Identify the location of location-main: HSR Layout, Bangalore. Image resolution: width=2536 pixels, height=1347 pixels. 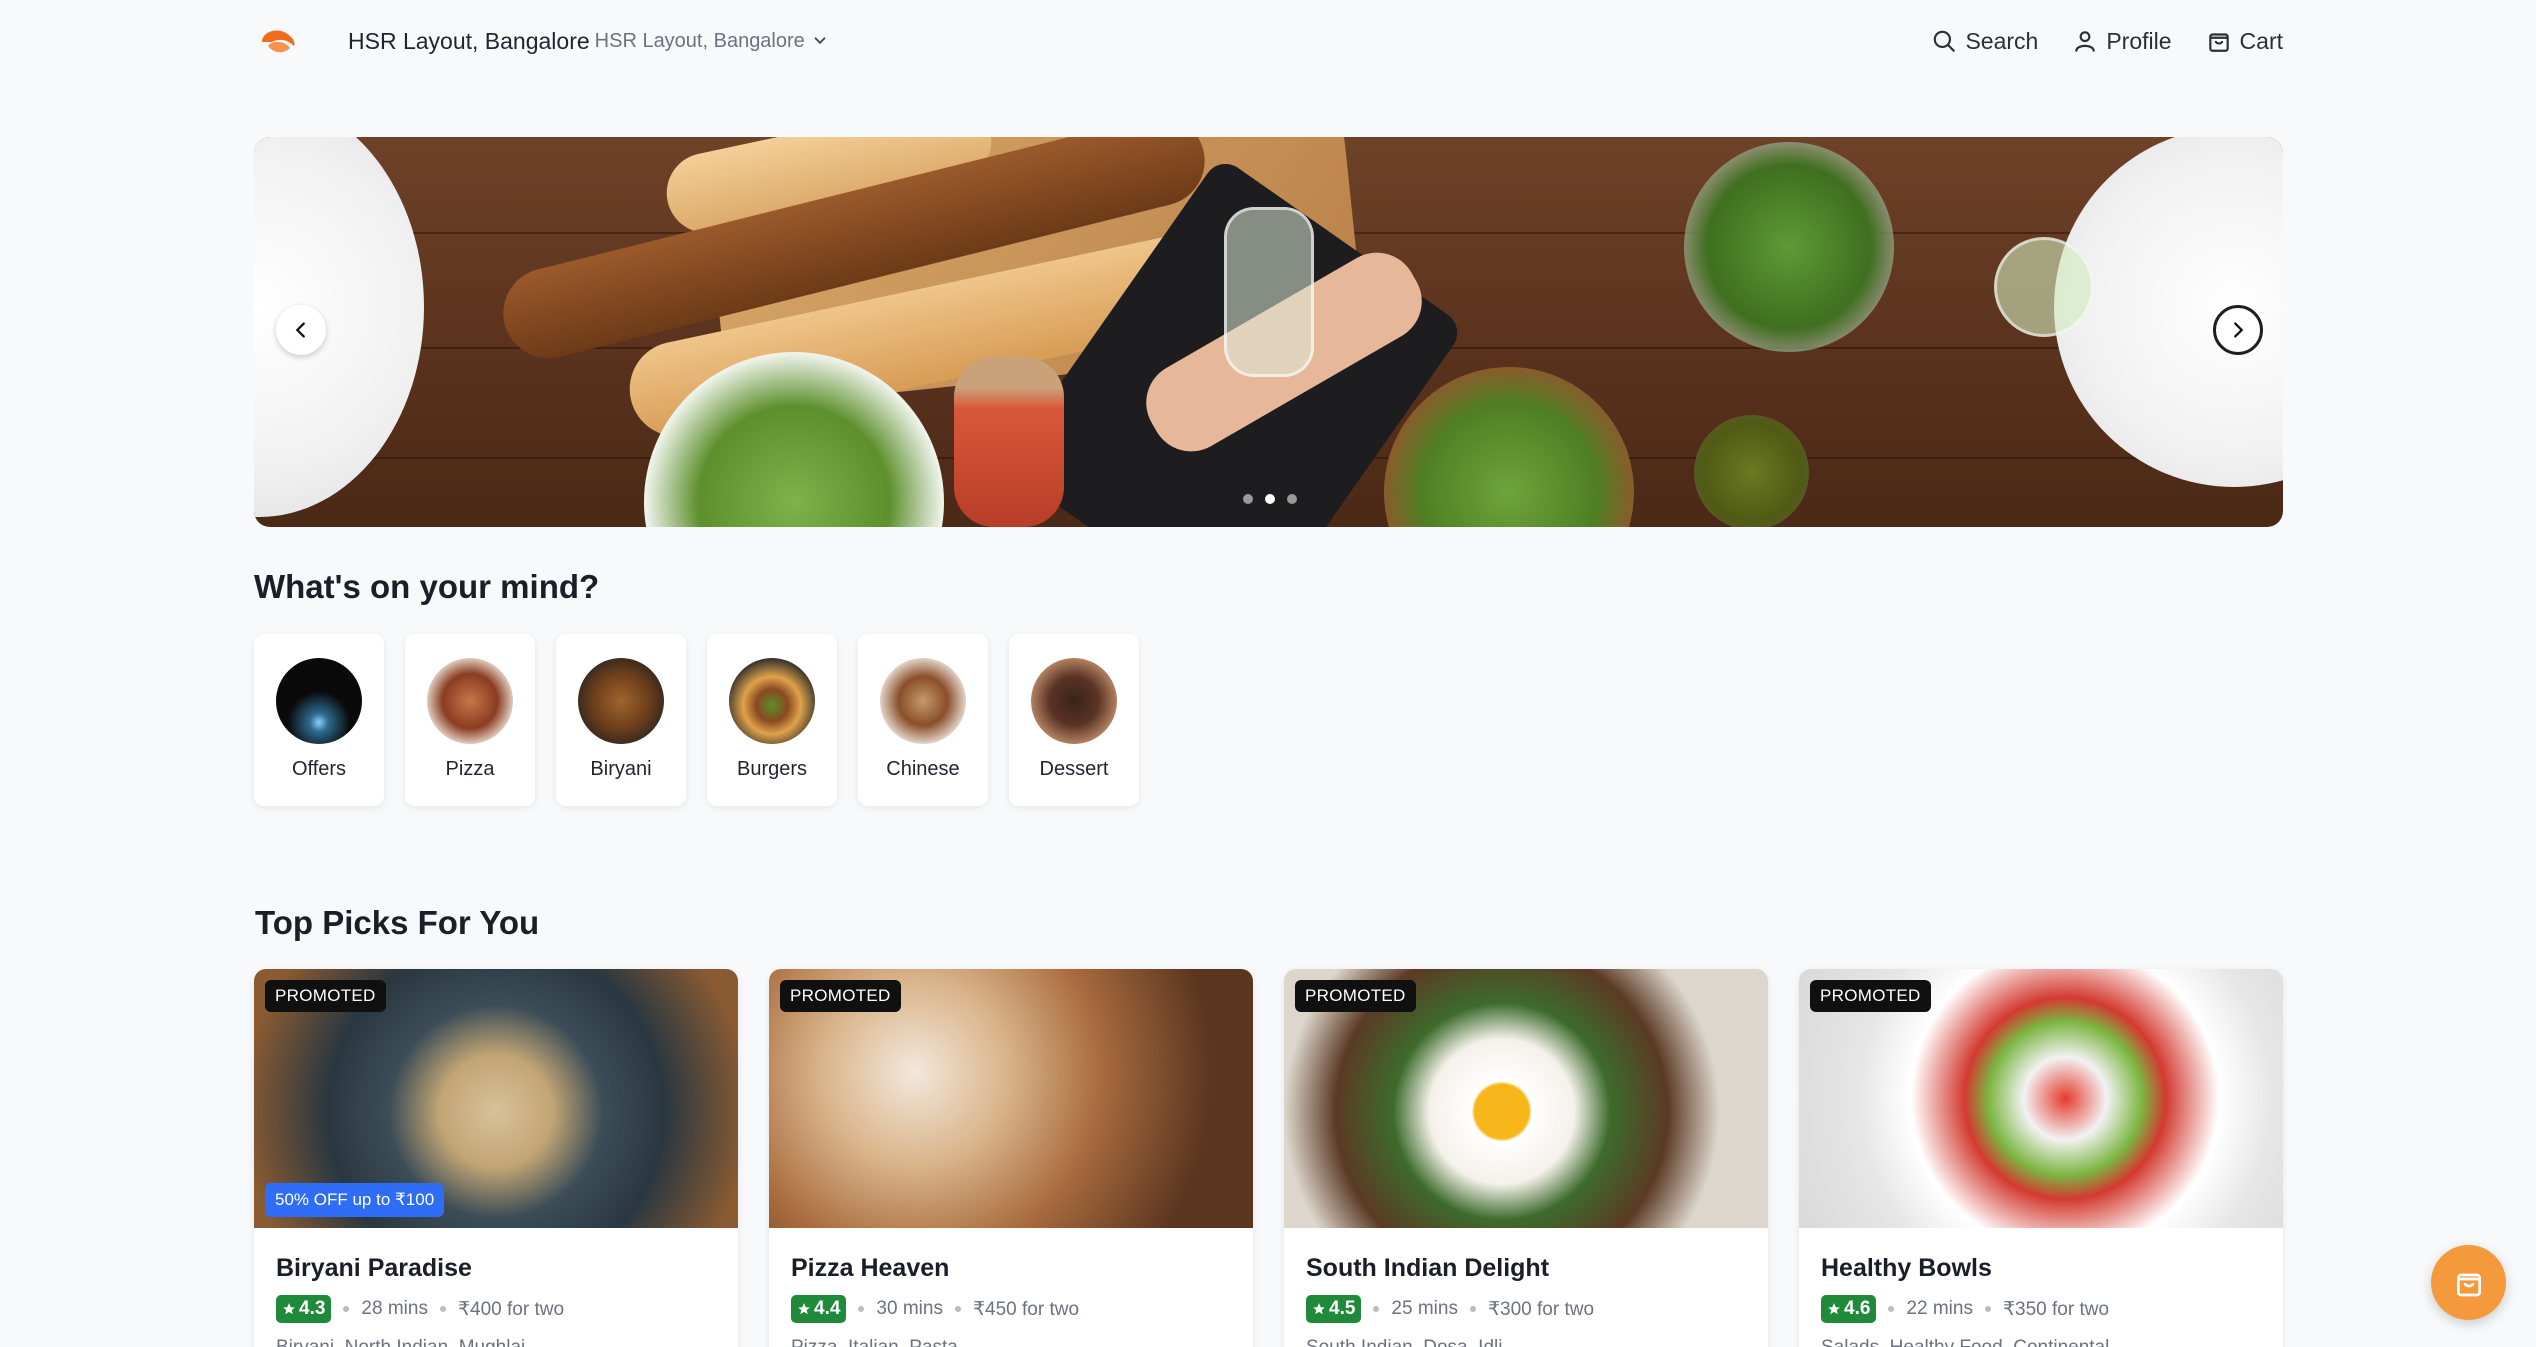
(469, 41).